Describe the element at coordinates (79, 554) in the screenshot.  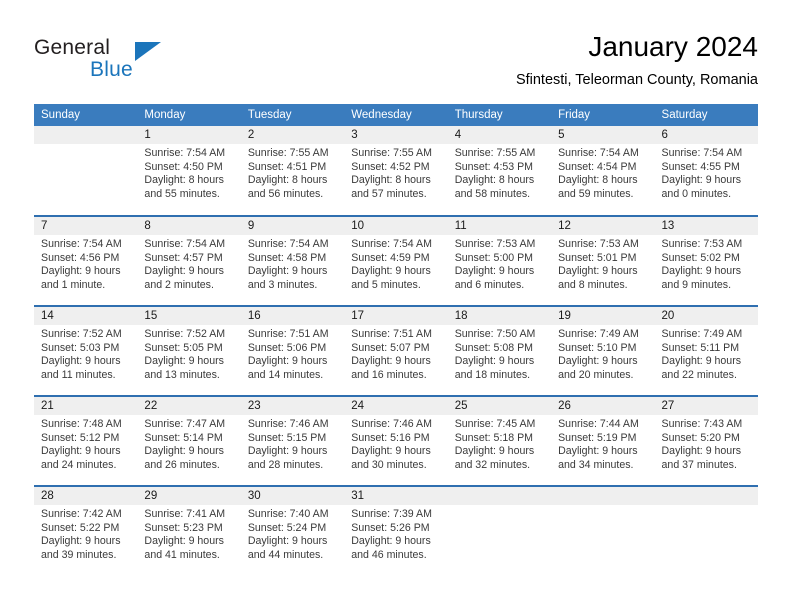
I see `daylight-text-line2: and 39 minutes.` at that location.